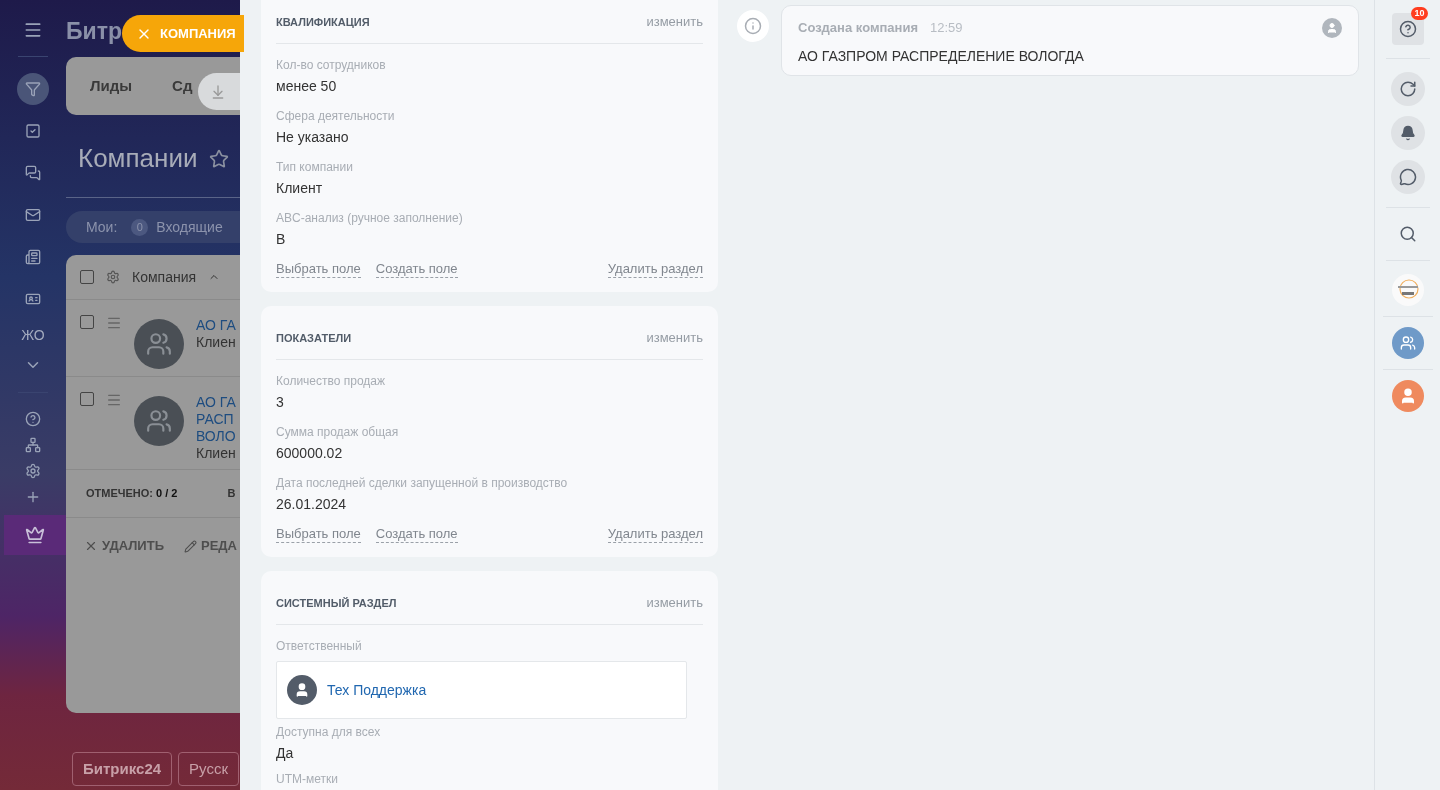 This screenshot has height=790, width=1440. What do you see at coordinates (314, 338) in the screenshot?
I see `section-title: ПОКАЗАТЕЛИ` at bounding box center [314, 338].